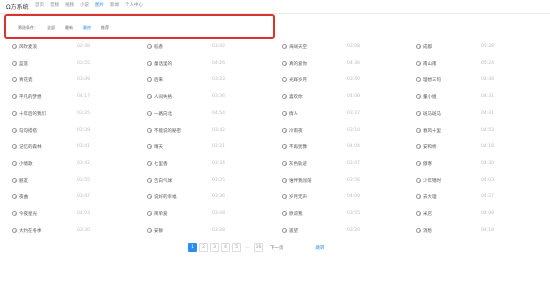  Describe the element at coordinates (207, 214) in the screenshot. I see `list-item: 简单爱 03:48` at that location.